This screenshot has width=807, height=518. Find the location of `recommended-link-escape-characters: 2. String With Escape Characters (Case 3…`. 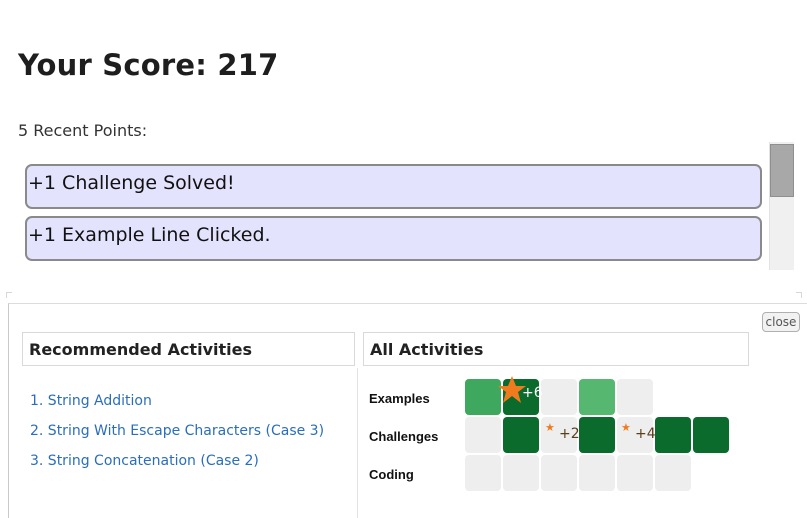

recommended-link-escape-characters: 2. String With Escape Characters (Case 3… is located at coordinates (177, 436).